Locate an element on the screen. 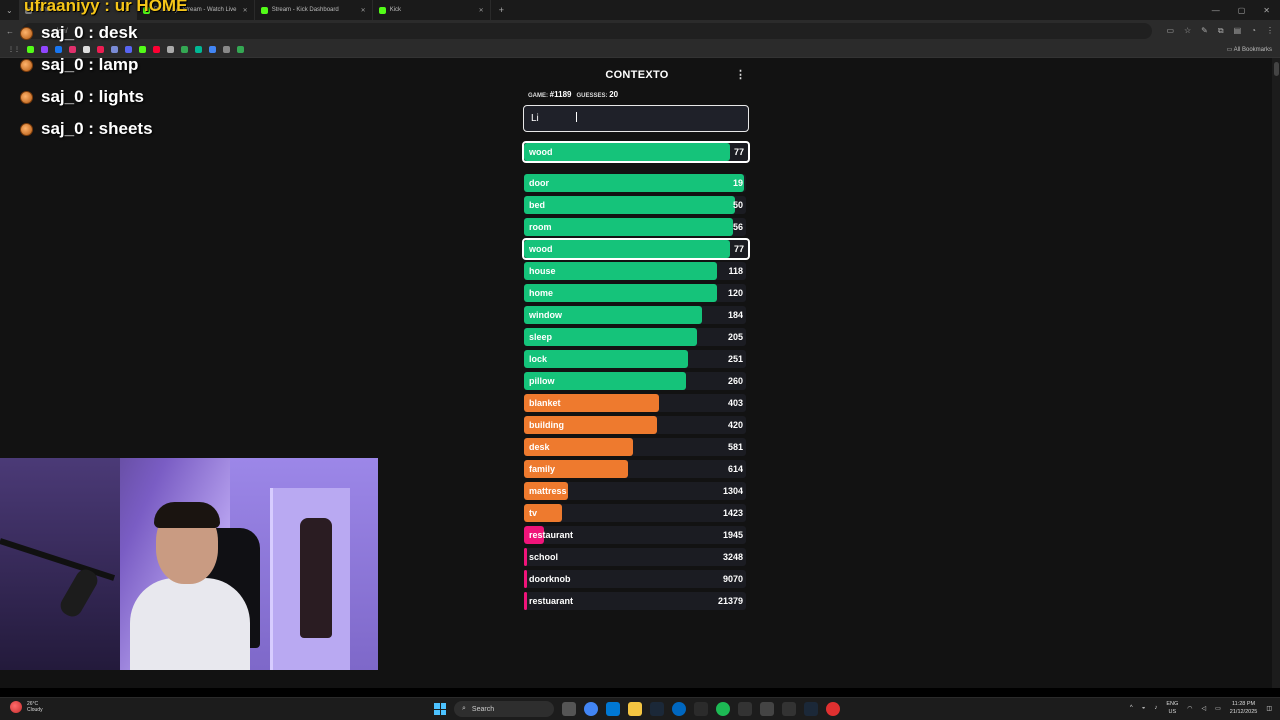  kebab-menu-icon: ⋮ is located at coordinates (1270, 31).